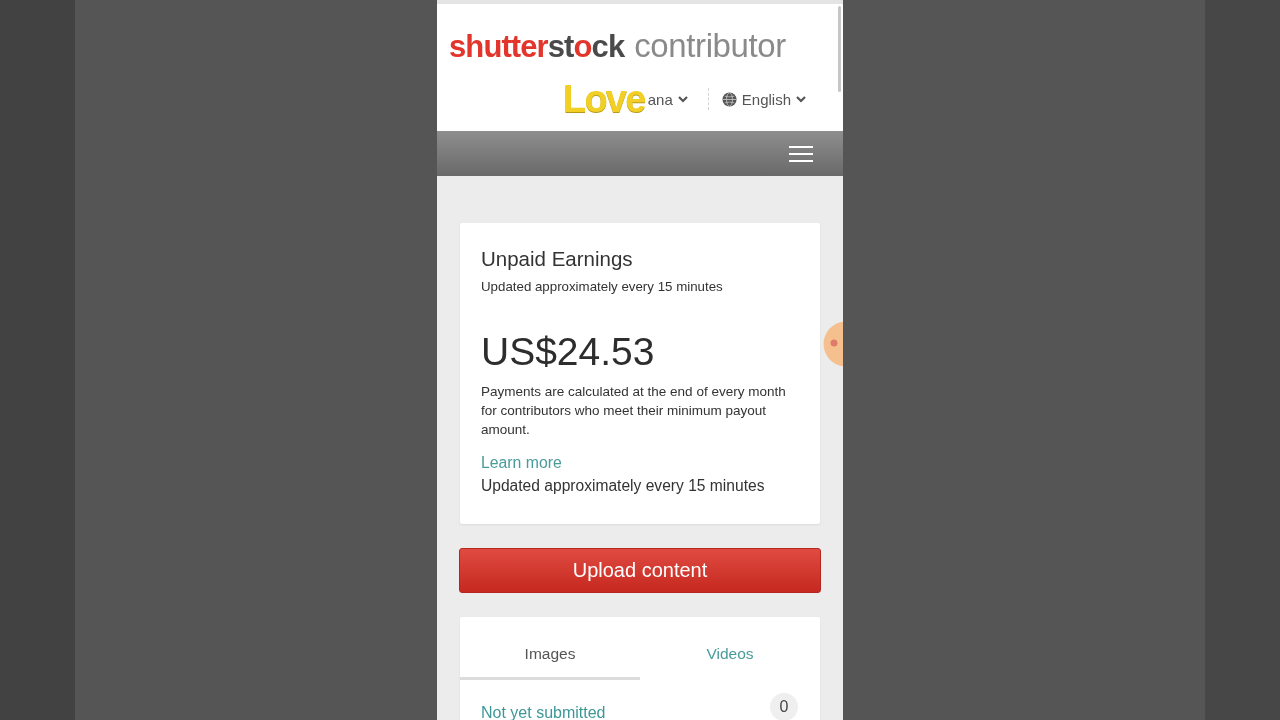 The image size is (1280, 720). What do you see at coordinates (784, 706) in the screenshot?
I see `count-badge: 0` at bounding box center [784, 706].